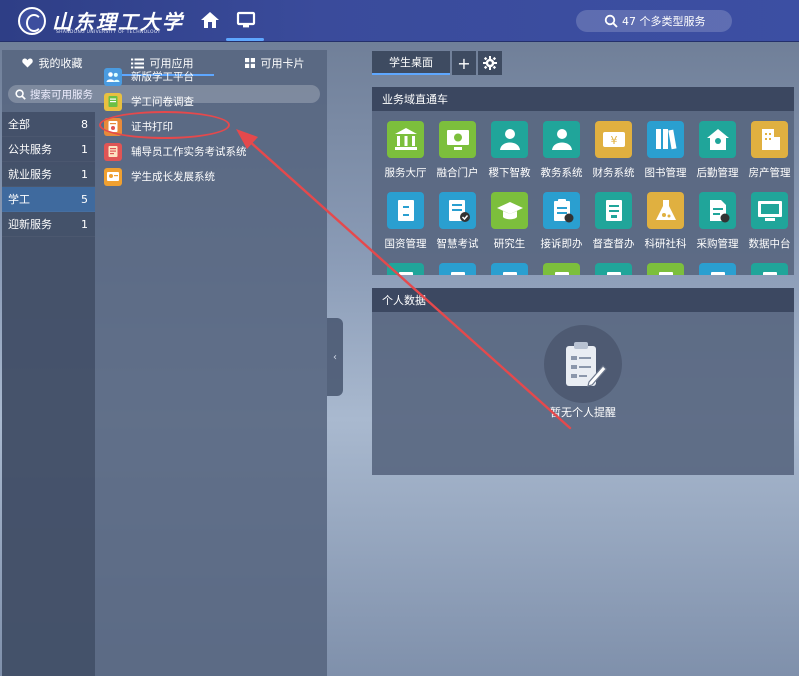  What do you see at coordinates (405, 244) in the screenshot?
I see `service-label: 国资管理` at bounding box center [405, 244].